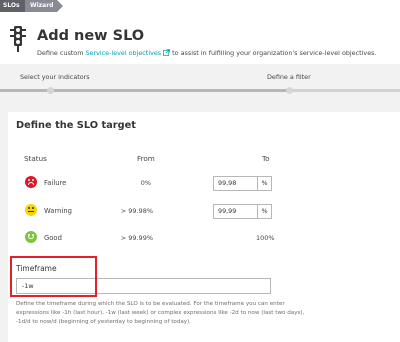 Image resolution: width=400 pixels, height=342 pixels. Describe the element at coordinates (136, 238) in the screenshot. I see `good-from: > 99.99%` at that location.